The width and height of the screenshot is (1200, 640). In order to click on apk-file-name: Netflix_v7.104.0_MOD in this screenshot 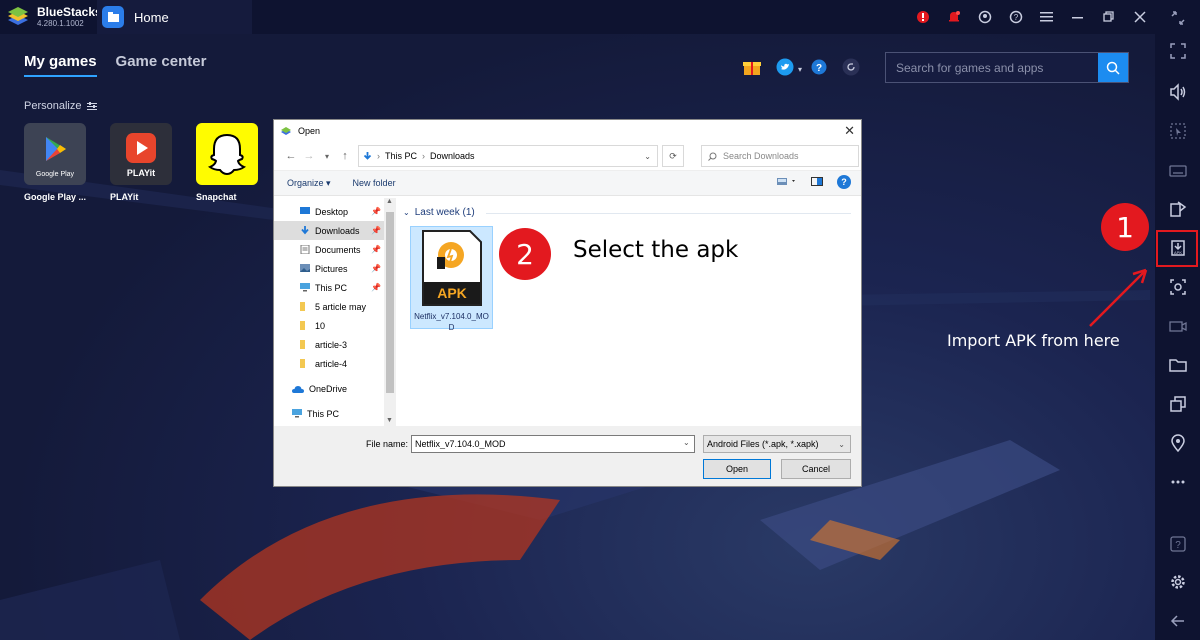, I will do `click(451, 322)`.